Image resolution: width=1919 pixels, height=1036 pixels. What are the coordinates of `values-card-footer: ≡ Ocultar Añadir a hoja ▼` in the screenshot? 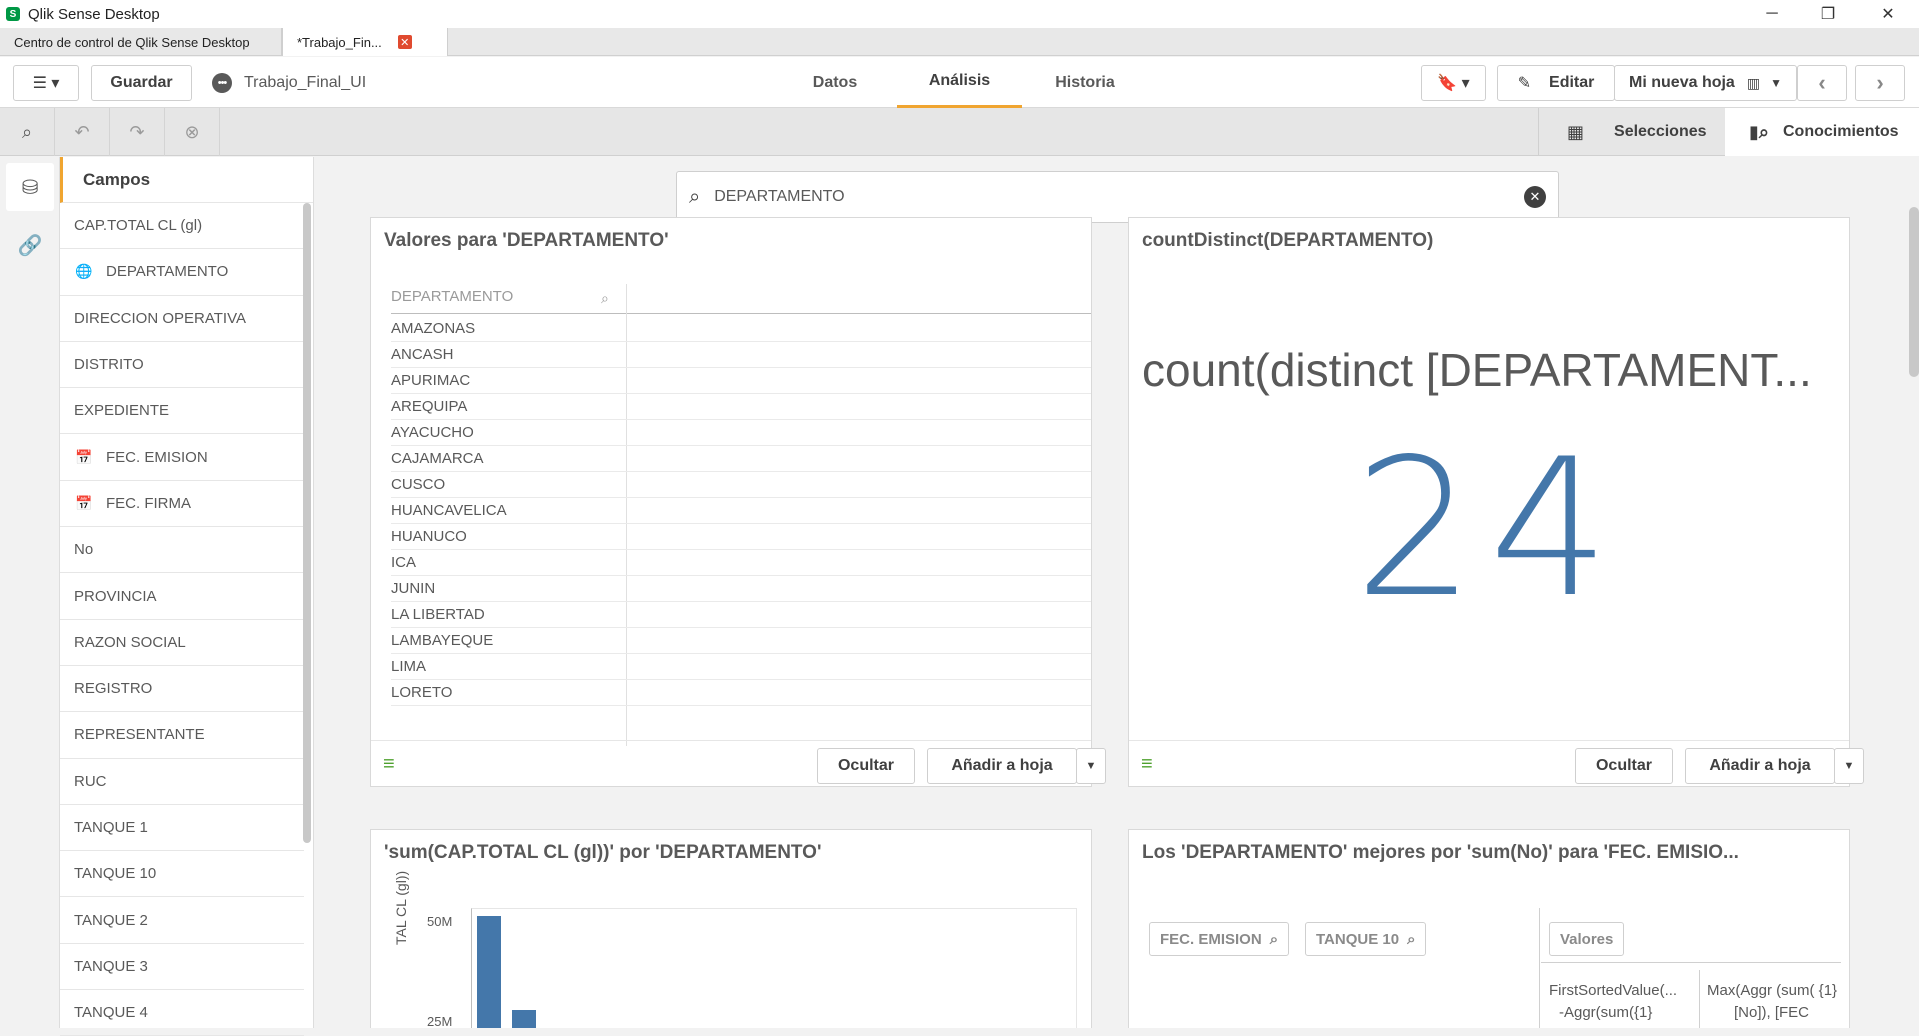 It's located at (738, 763).